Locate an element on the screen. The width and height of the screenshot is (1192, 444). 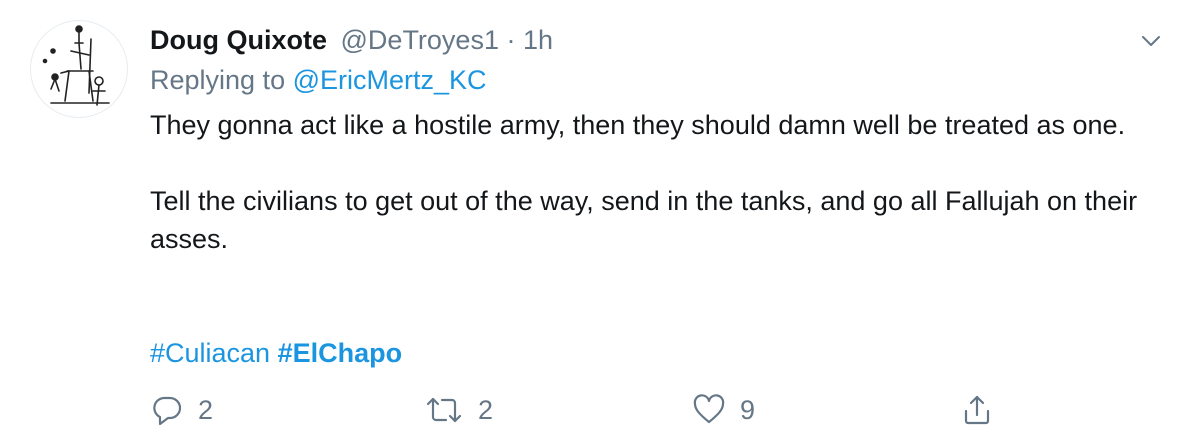
don-quixote-sketch-image is located at coordinates (76, 65).